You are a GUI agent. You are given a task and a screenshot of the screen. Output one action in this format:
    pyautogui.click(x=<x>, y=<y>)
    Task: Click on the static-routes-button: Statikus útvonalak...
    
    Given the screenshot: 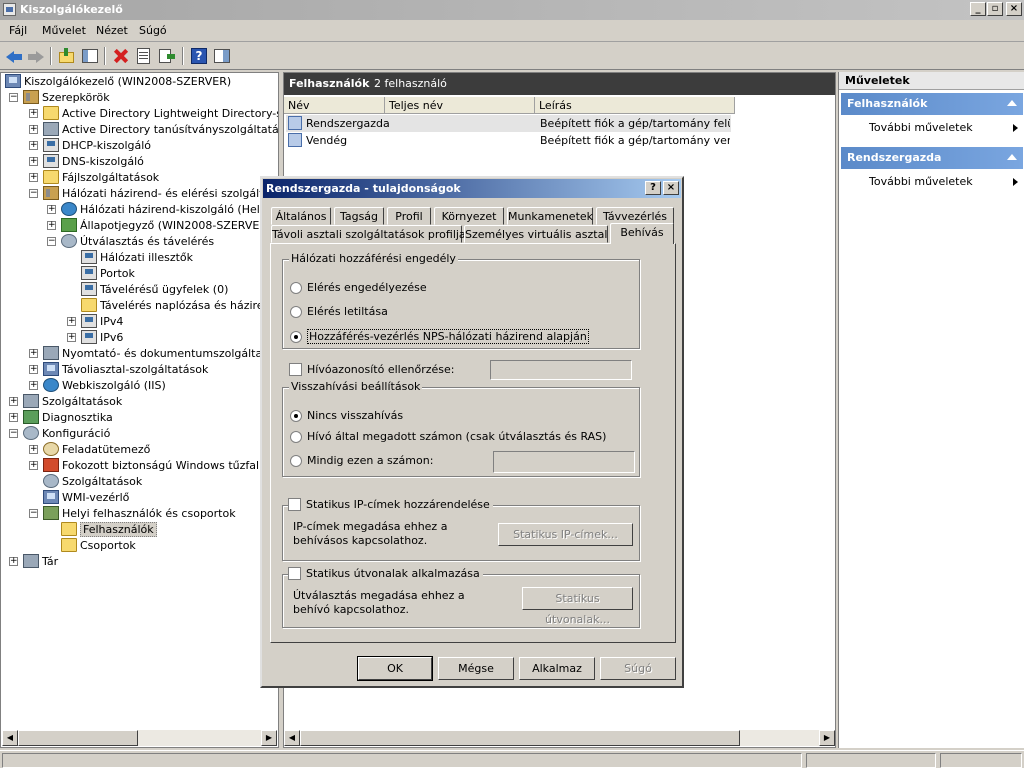 What is the action you would take?
    pyautogui.click(x=577, y=606)
    